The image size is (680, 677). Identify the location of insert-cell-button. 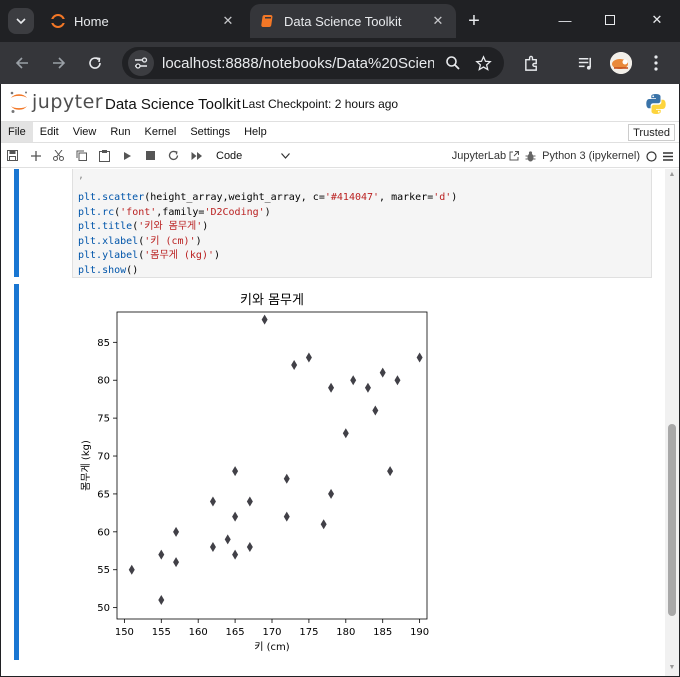
(35, 156).